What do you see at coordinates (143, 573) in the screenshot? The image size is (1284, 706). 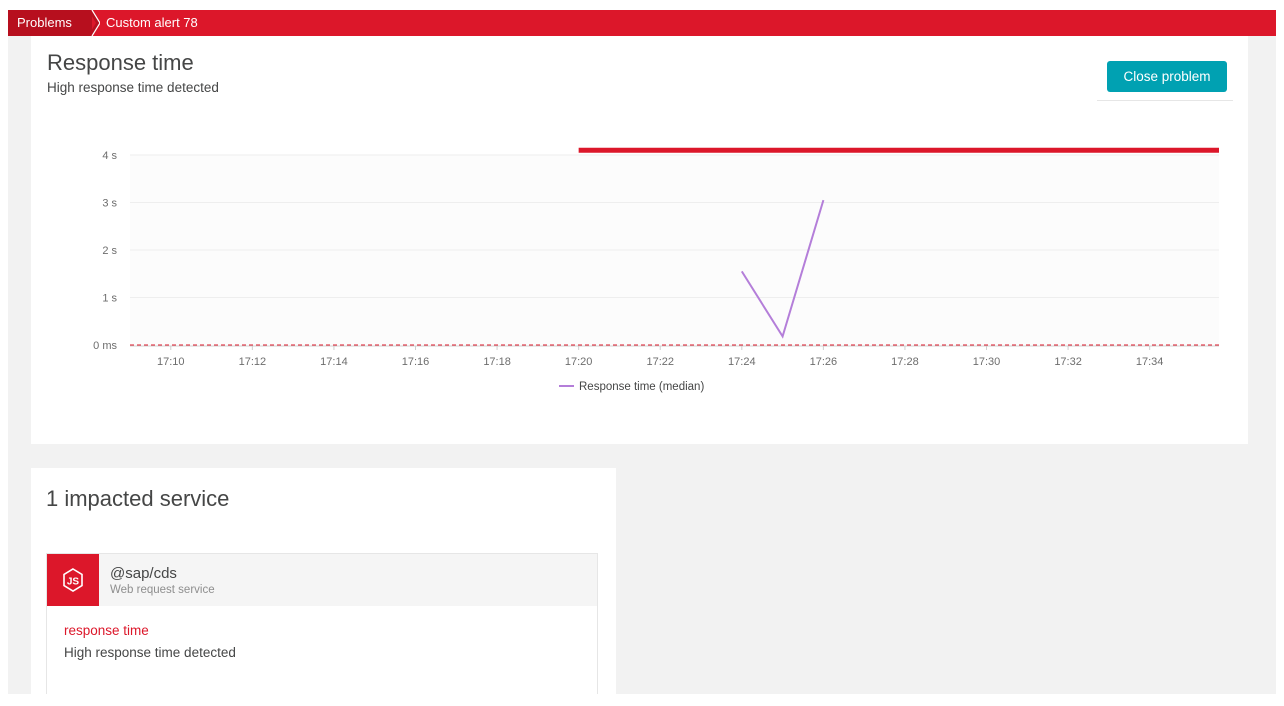 I see `service-name-link: @sap/cds` at bounding box center [143, 573].